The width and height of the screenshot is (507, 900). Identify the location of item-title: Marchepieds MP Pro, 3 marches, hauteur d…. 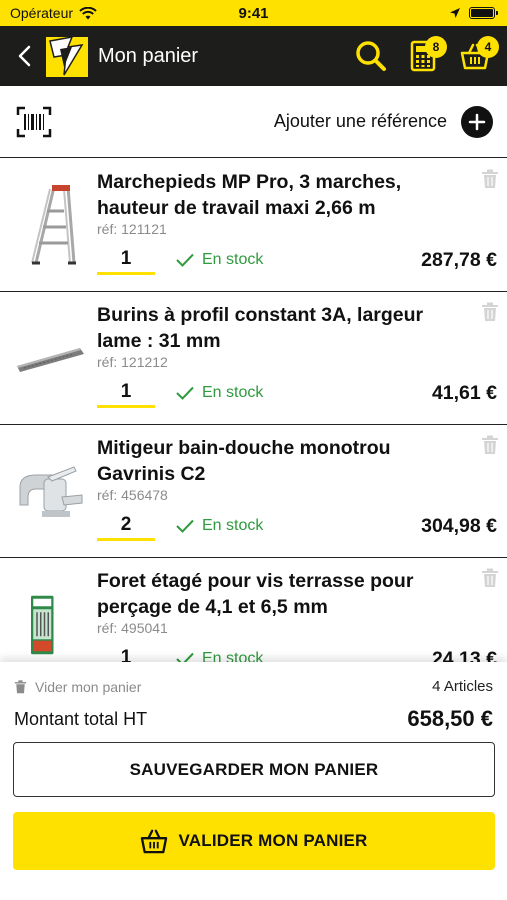
(249, 195).